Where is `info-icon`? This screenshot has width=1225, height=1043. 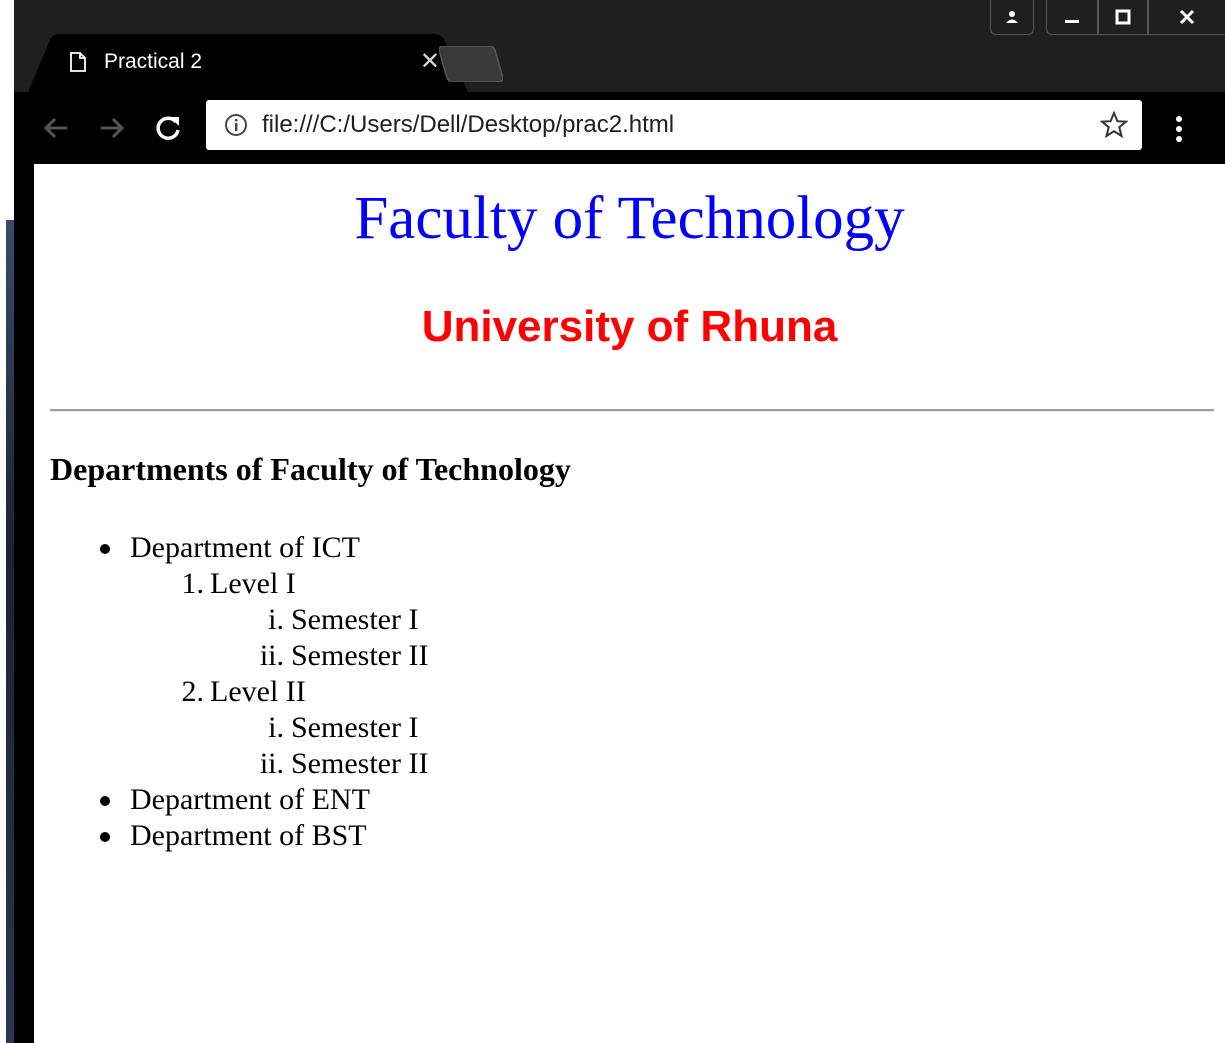
info-icon is located at coordinates (236, 125).